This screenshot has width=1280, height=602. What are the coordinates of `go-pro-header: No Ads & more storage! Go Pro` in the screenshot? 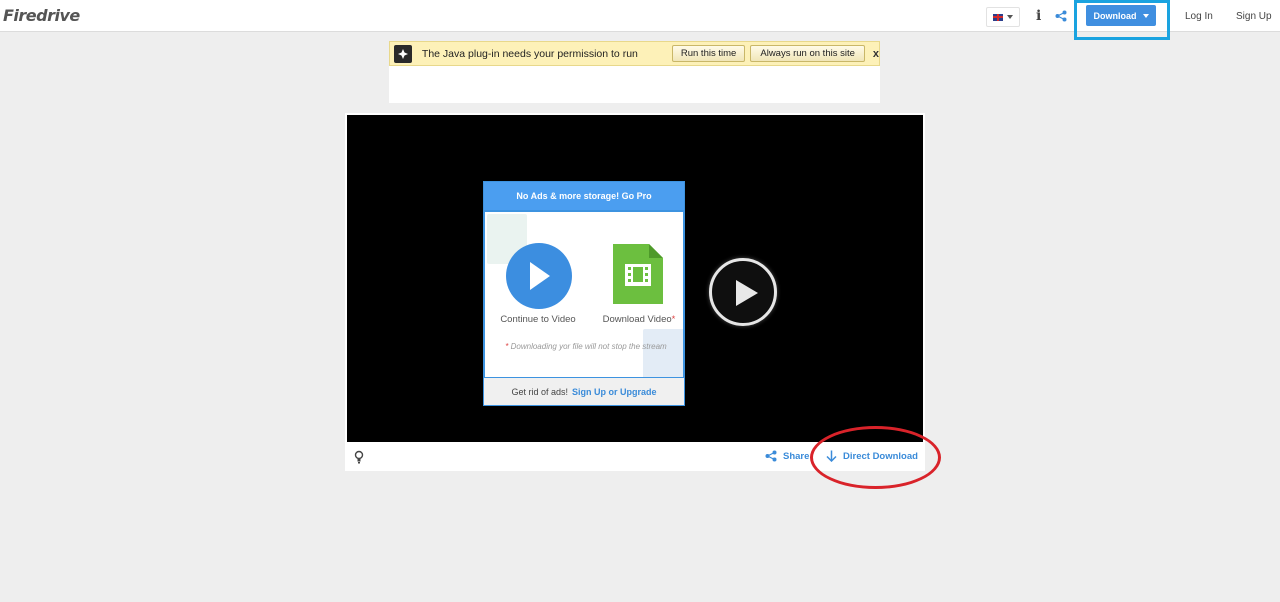 It's located at (584, 196).